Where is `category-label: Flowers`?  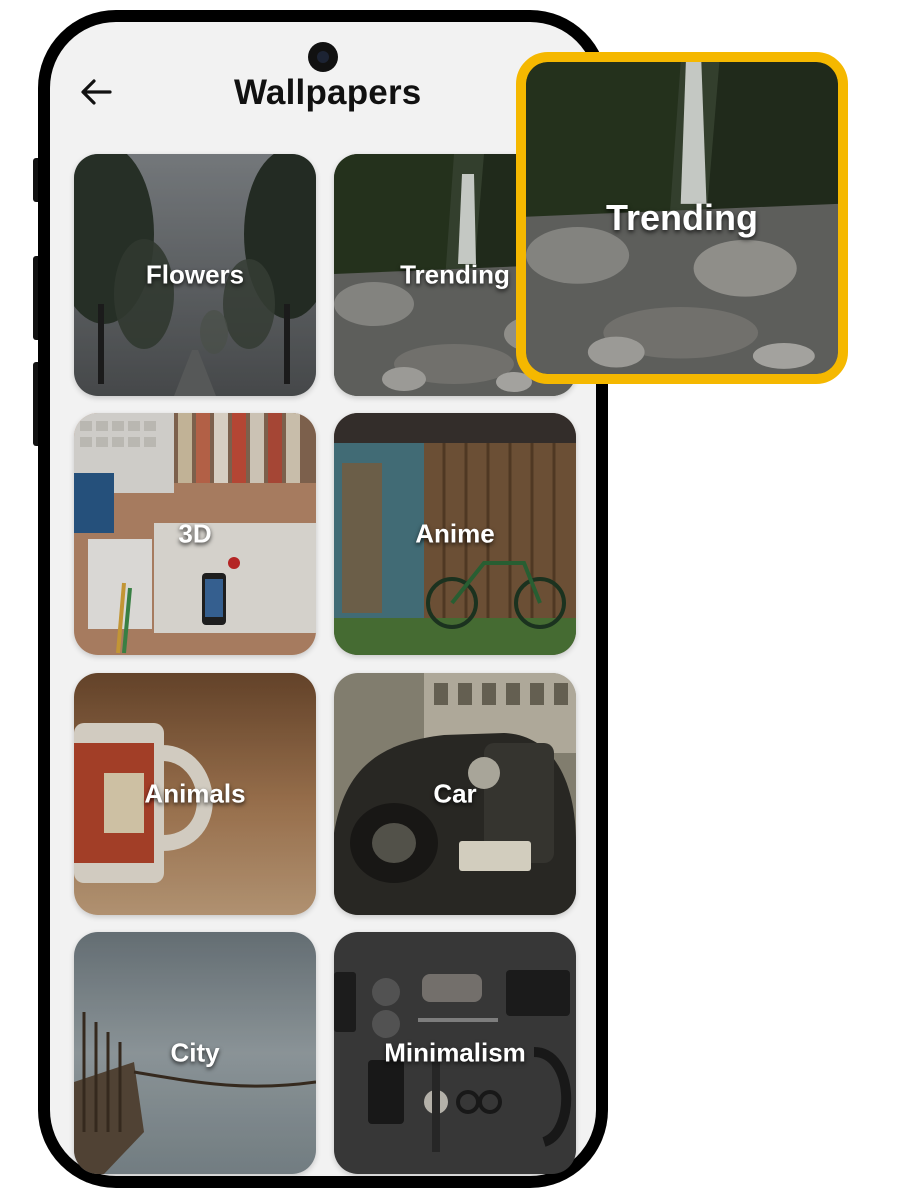
category-label: Flowers is located at coordinates (195, 274).